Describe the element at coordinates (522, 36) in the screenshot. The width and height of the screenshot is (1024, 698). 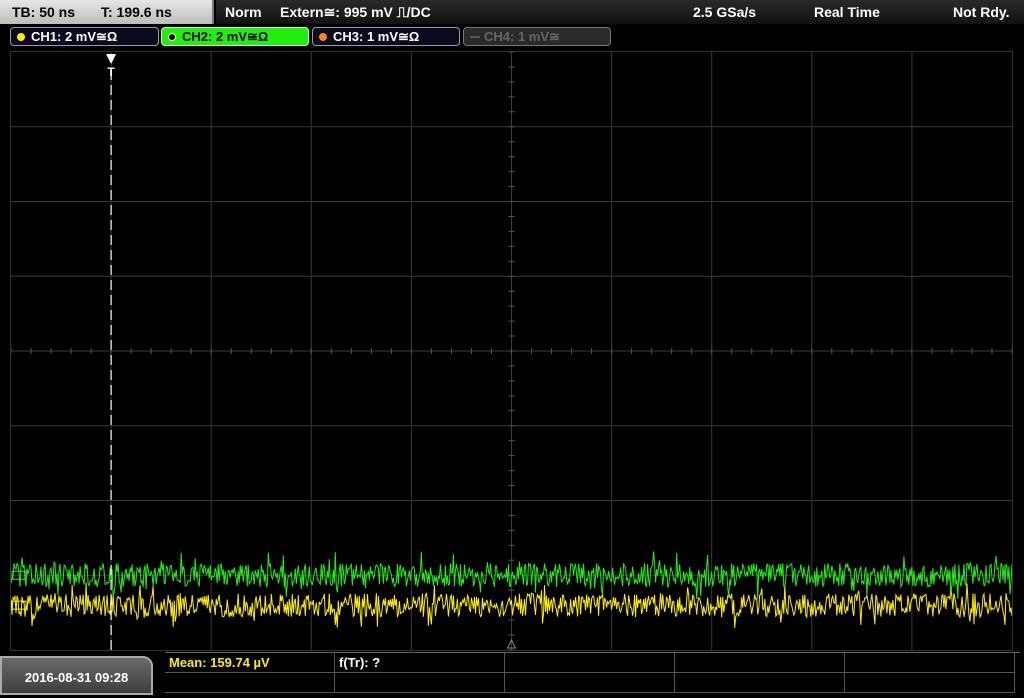
I see `channel-4-label: CH4: 1 mV≅` at that location.